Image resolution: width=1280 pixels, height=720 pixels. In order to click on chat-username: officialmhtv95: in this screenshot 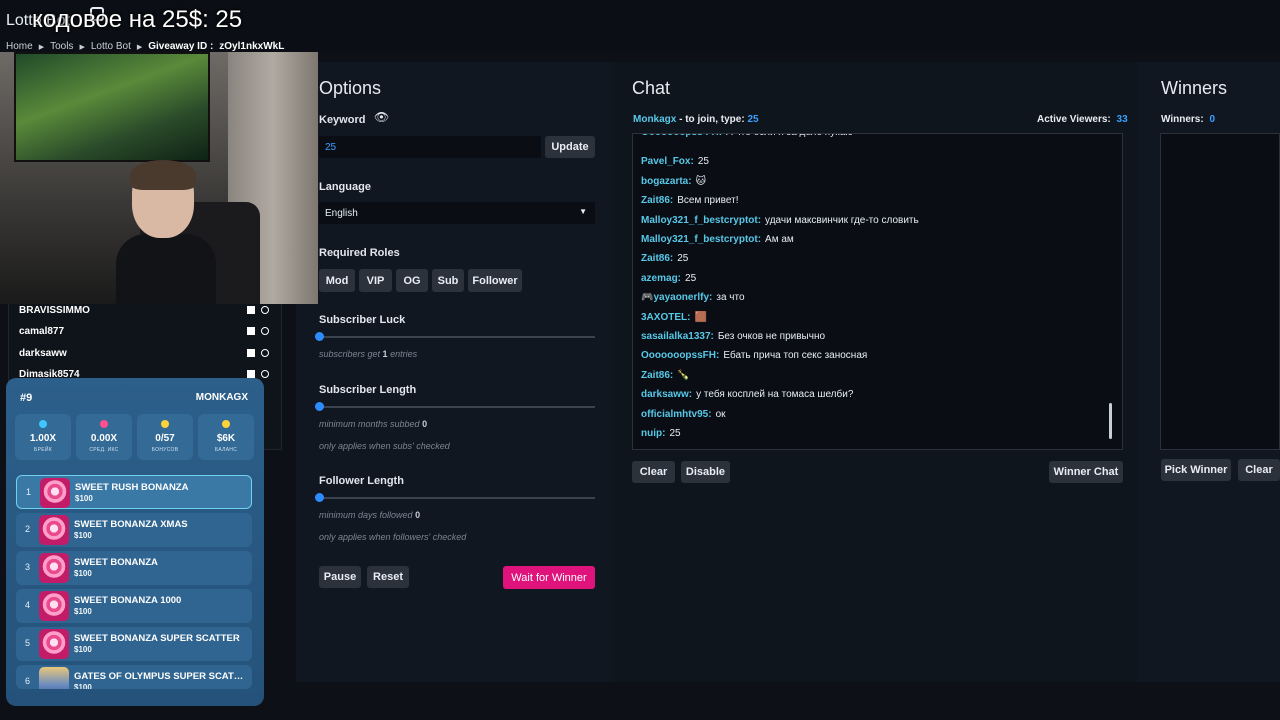, I will do `click(676, 414)`.